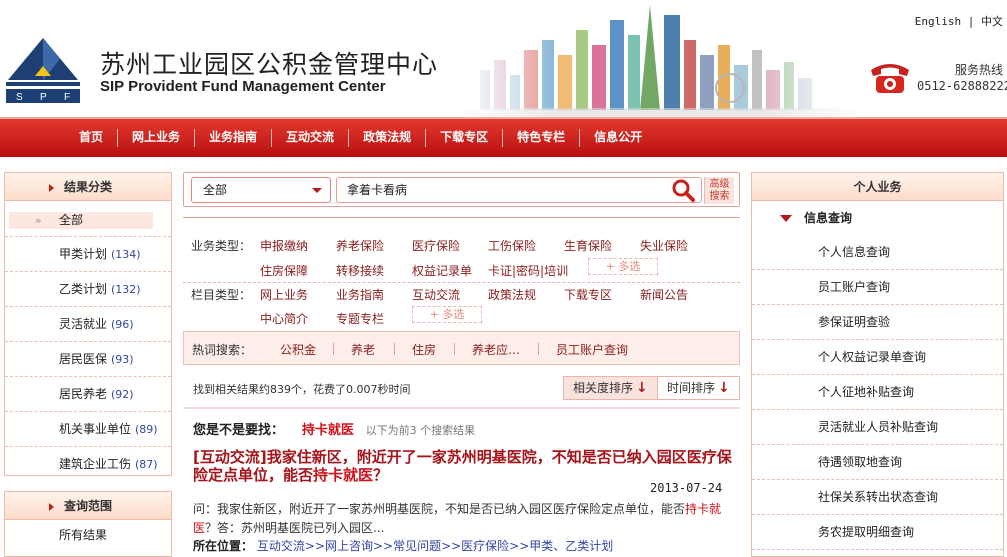  What do you see at coordinates (381, 475) in the screenshot?
I see `result-title-tail: ？` at bounding box center [381, 475].